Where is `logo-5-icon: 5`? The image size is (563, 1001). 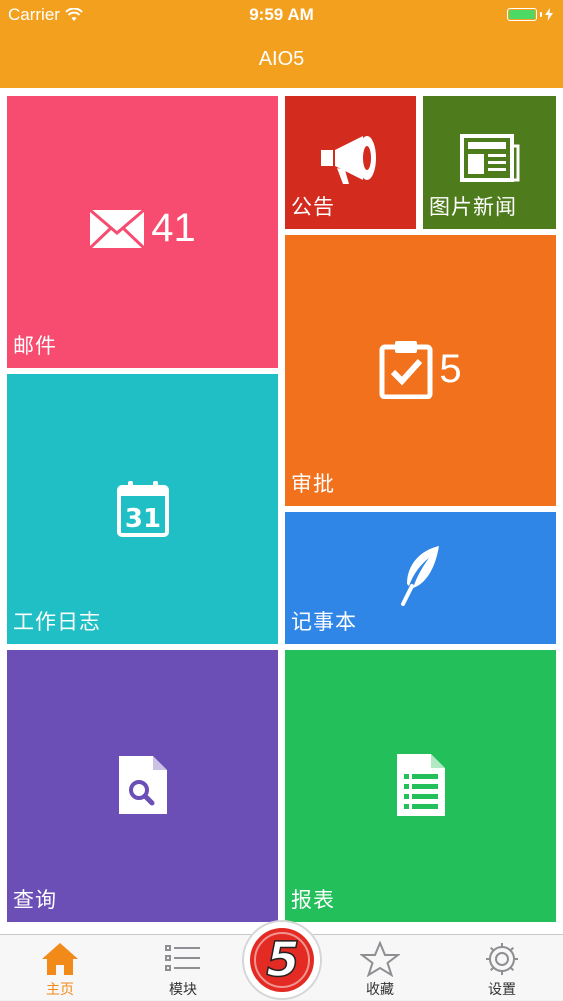 logo-5-icon: 5 is located at coordinates (282, 960).